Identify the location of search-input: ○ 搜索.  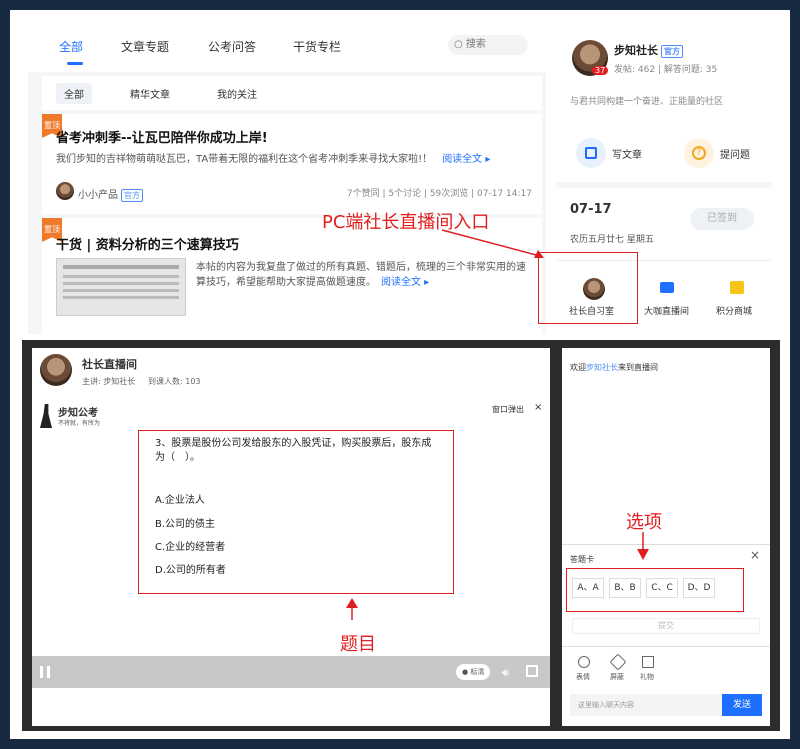
(488, 45).